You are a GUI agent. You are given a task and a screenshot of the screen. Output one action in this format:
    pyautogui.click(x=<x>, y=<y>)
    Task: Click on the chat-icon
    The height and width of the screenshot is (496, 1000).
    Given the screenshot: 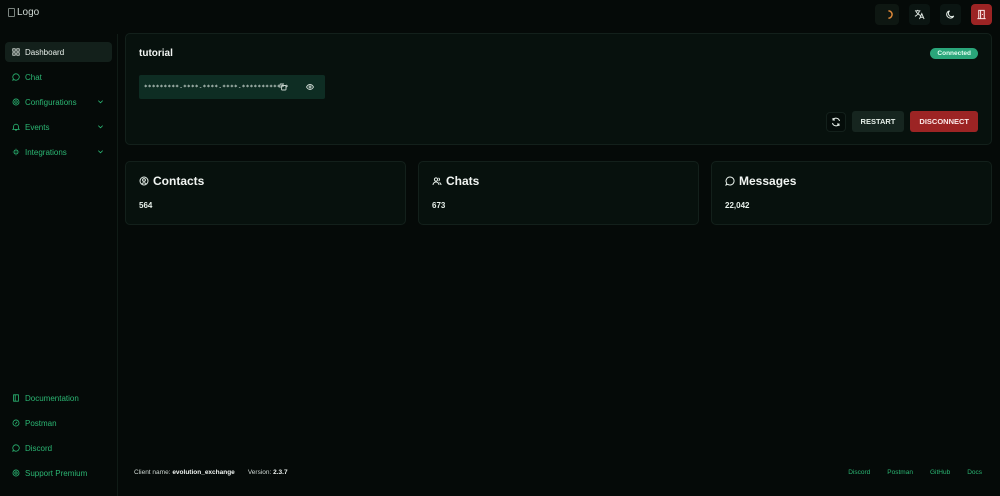 What is the action you would take?
    pyautogui.click(x=16, y=77)
    